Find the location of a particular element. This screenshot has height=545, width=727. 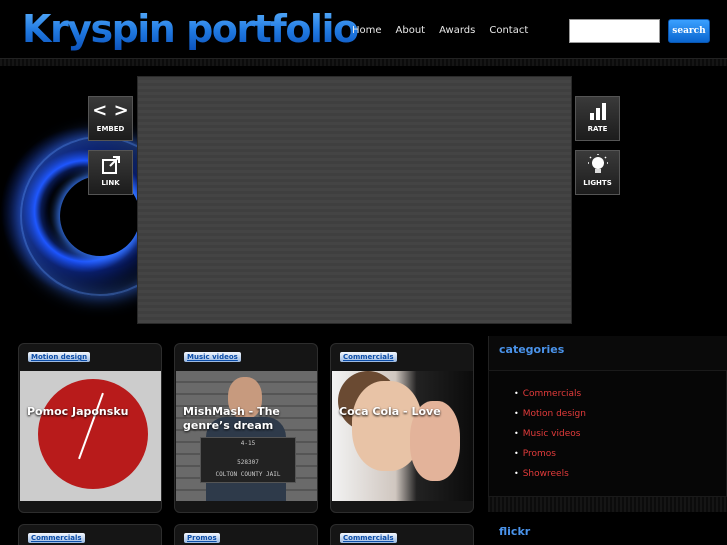

thumbnail-kiss is located at coordinates (402, 436).